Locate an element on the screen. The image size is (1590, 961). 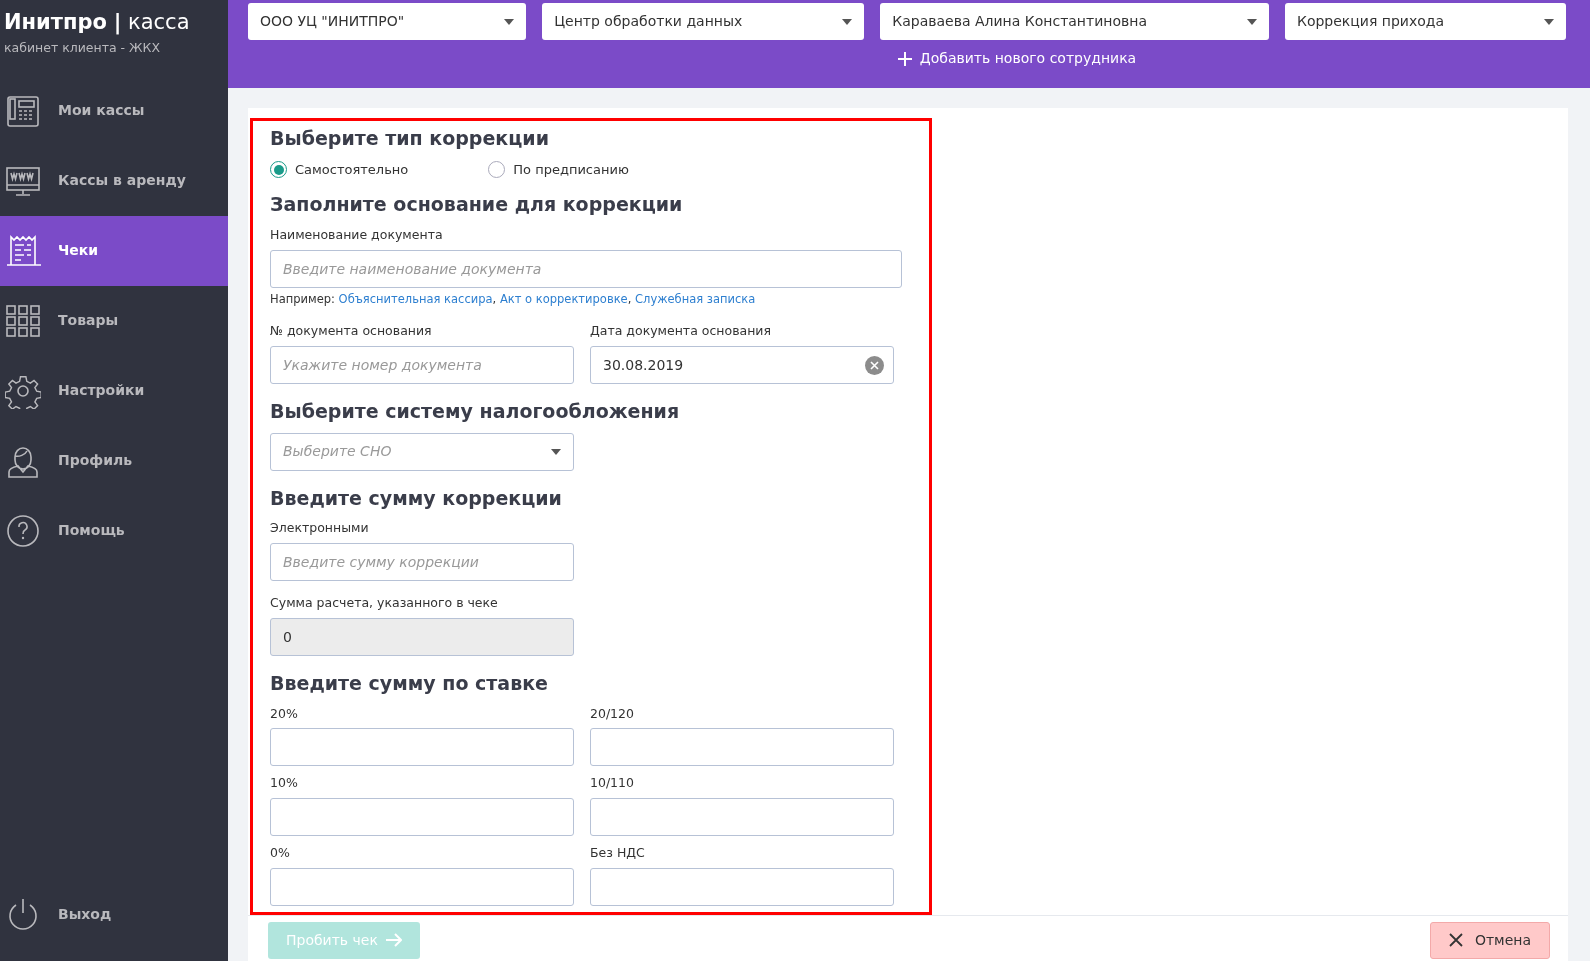
field-label: № документа основания is located at coordinates (351, 331).